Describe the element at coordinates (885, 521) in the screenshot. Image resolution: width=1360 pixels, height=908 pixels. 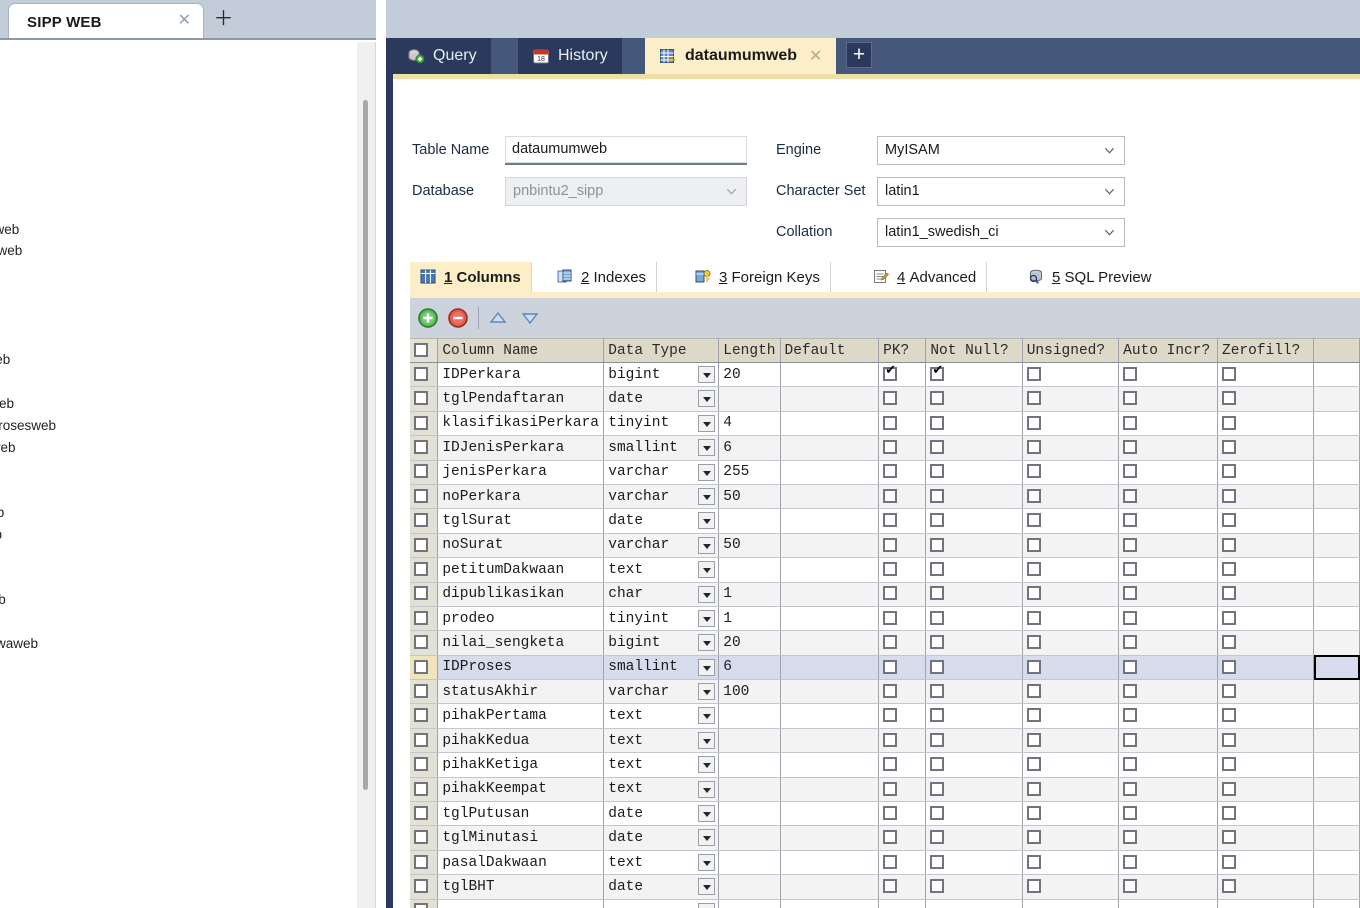
I see `table-row: tglSurat date` at that location.